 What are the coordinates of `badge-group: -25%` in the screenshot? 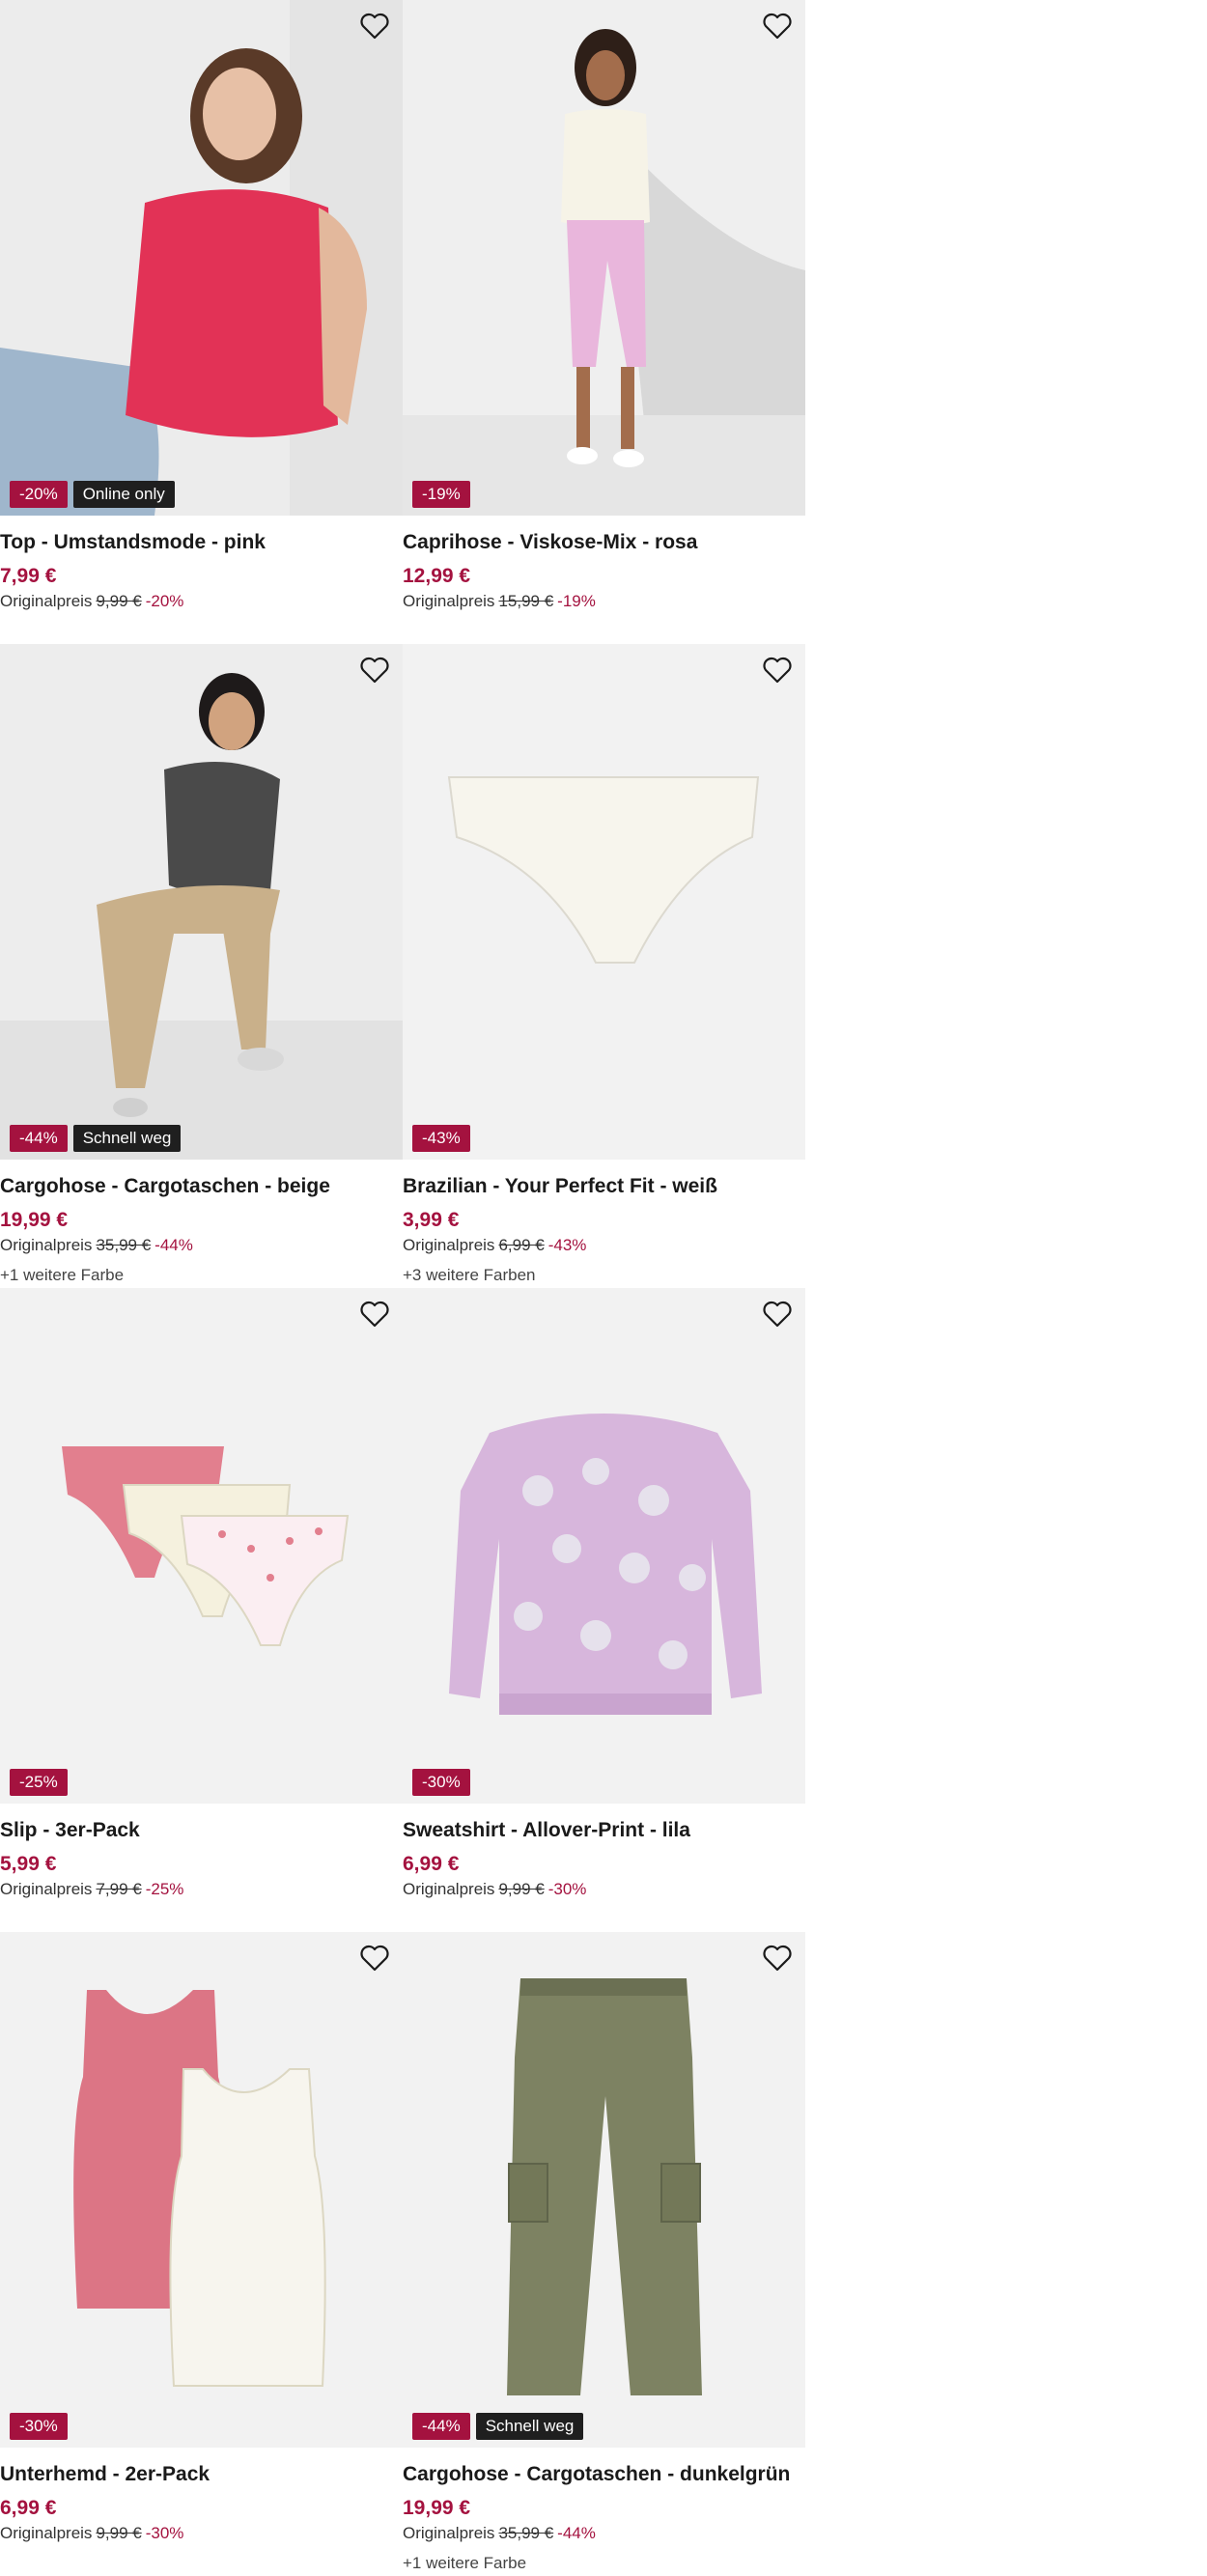 It's located at (39, 1783).